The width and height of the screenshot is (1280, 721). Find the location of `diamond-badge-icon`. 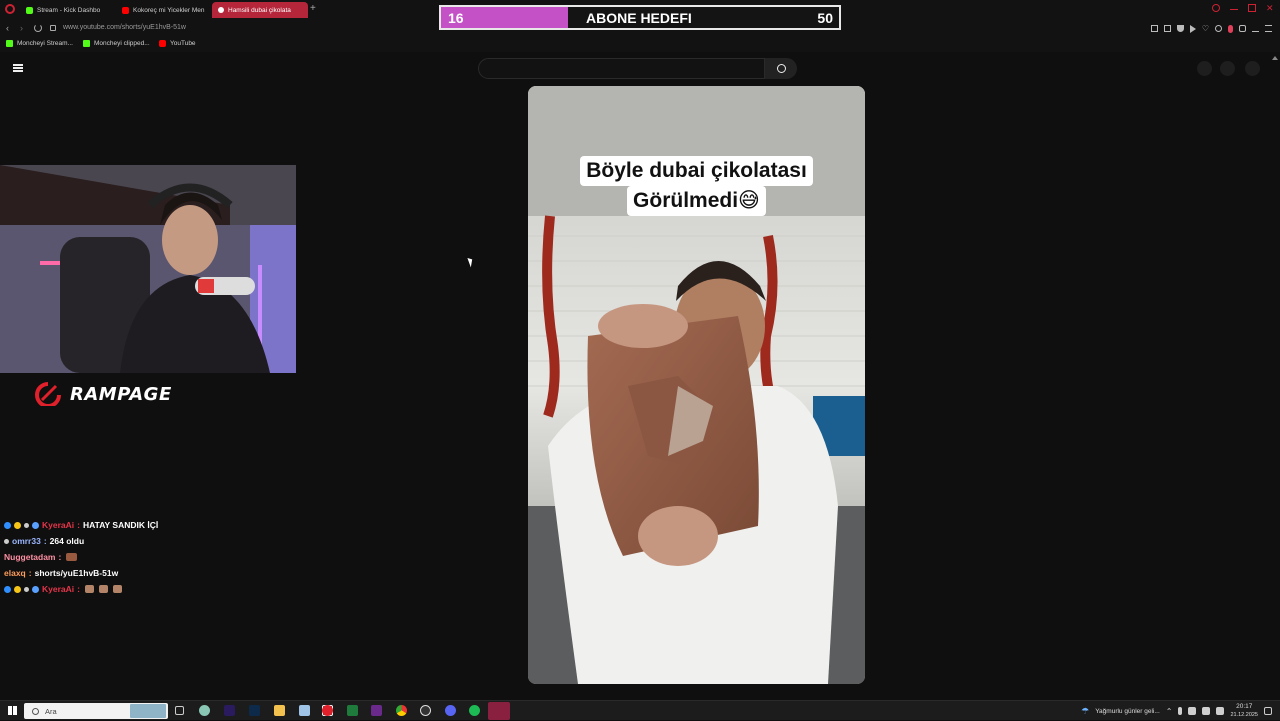

diamond-badge-icon is located at coordinates (35, 589).